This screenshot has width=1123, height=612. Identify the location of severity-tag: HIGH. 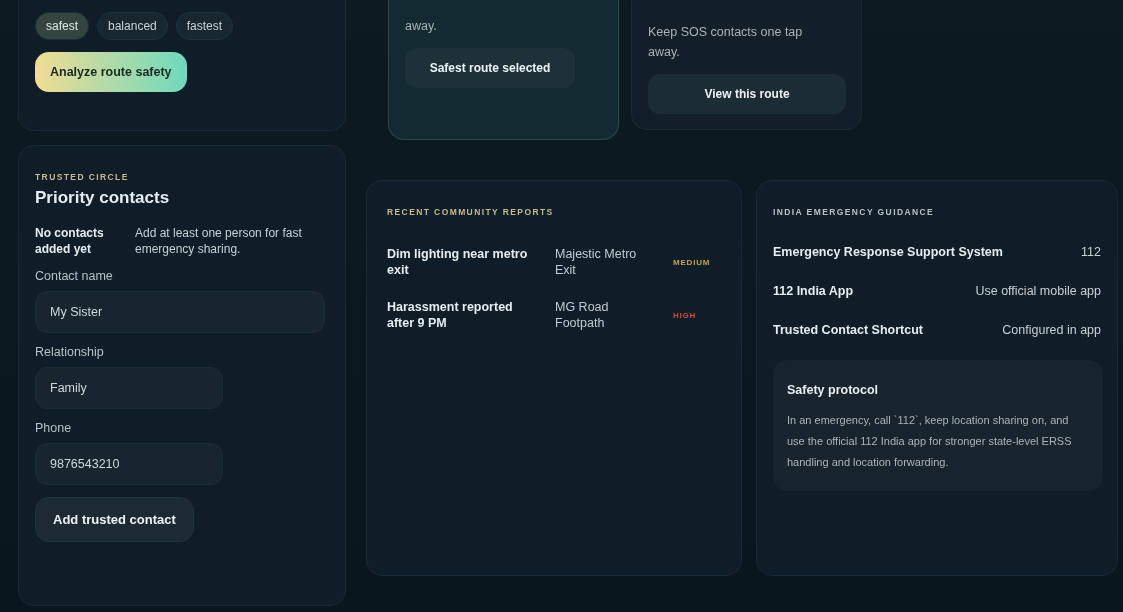
(685, 316).